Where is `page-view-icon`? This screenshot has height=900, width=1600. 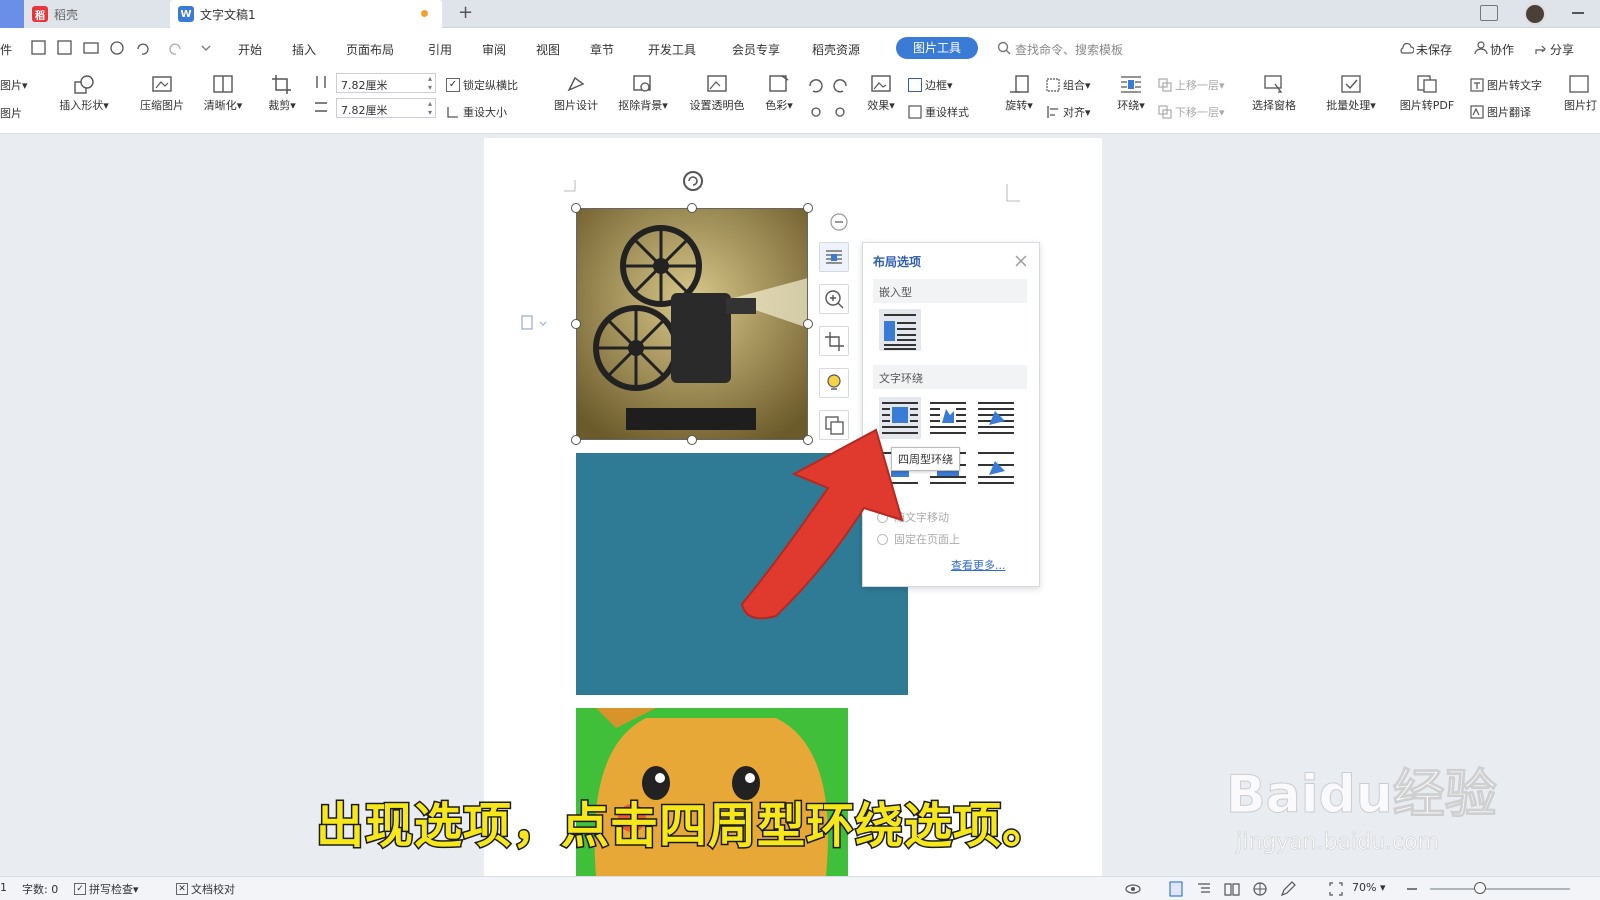 page-view-icon is located at coordinates (1176, 889).